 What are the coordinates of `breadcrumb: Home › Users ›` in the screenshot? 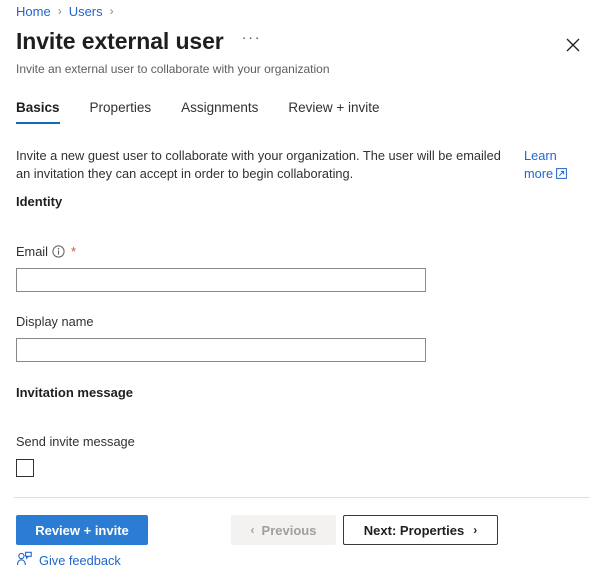 It's located at (68, 11).